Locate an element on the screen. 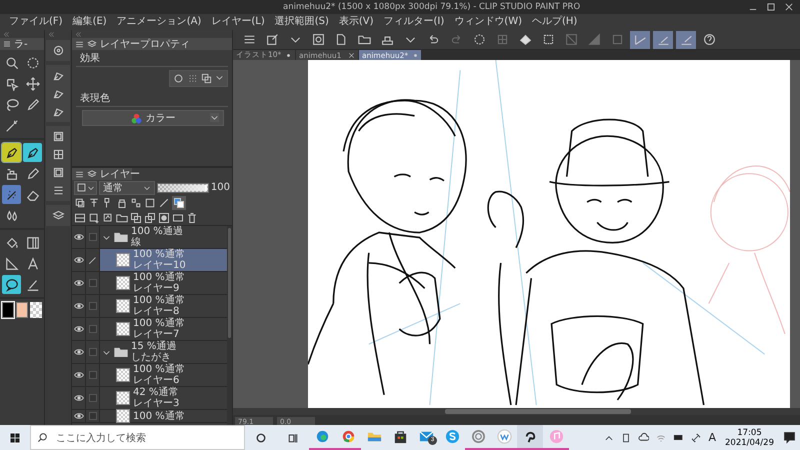  menu-item: レイヤー(L) is located at coordinates (238, 22).